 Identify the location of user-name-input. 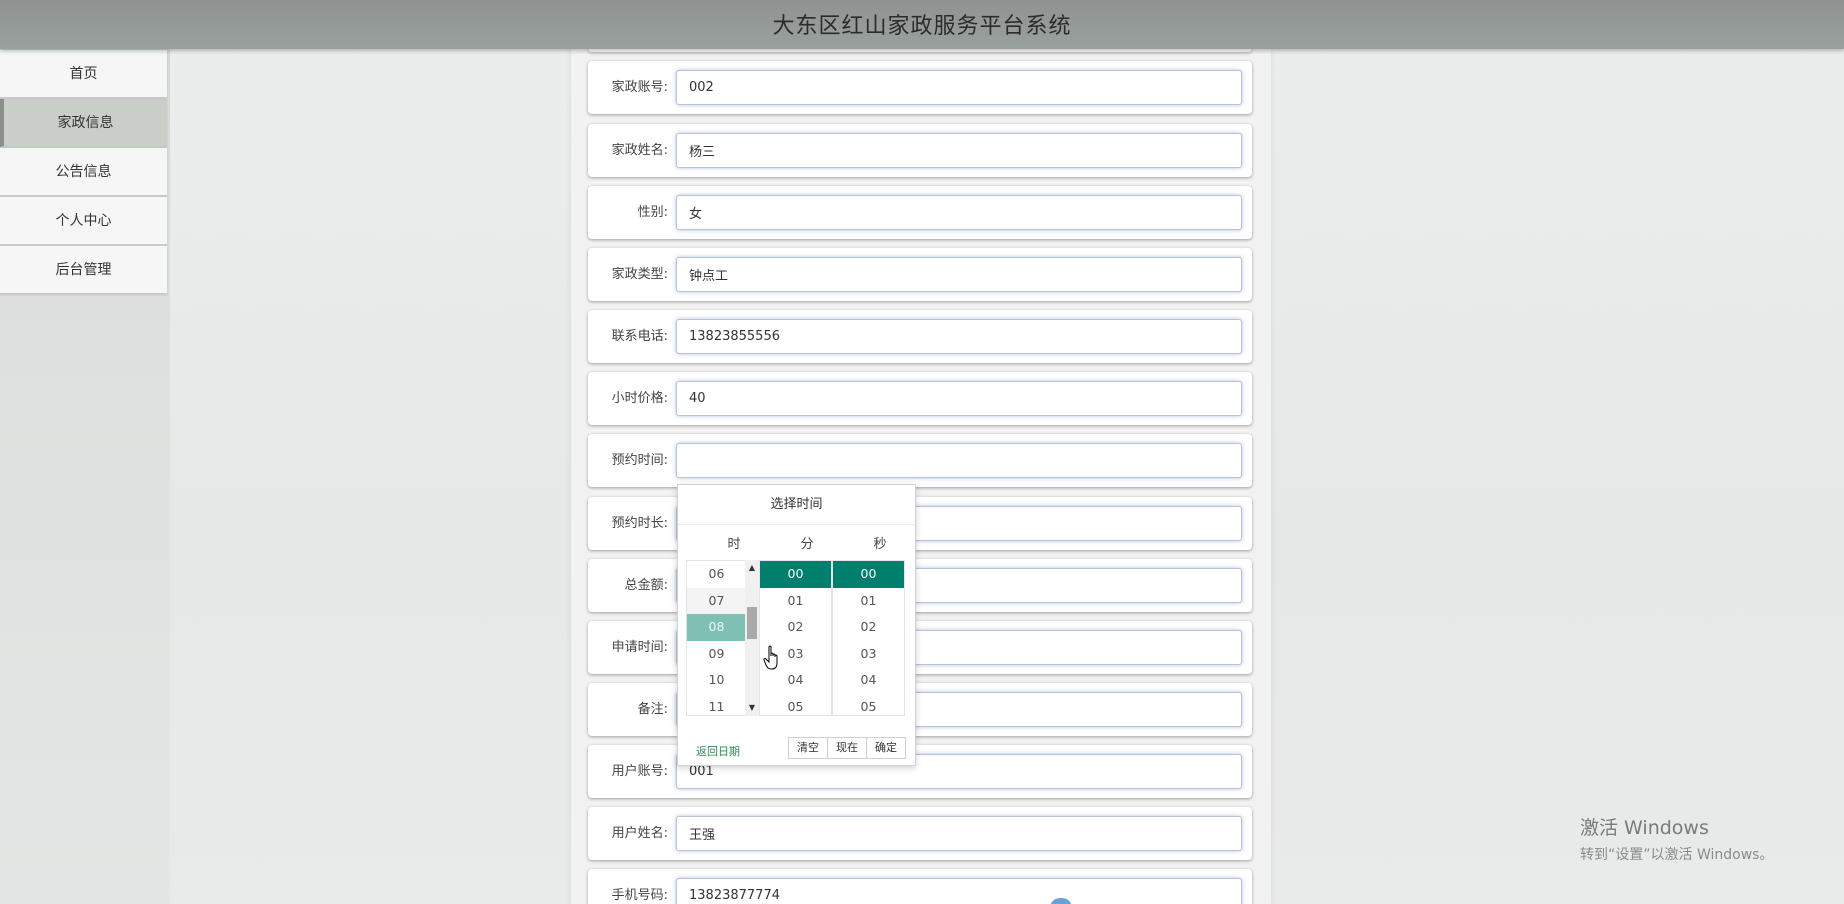
(959, 833).